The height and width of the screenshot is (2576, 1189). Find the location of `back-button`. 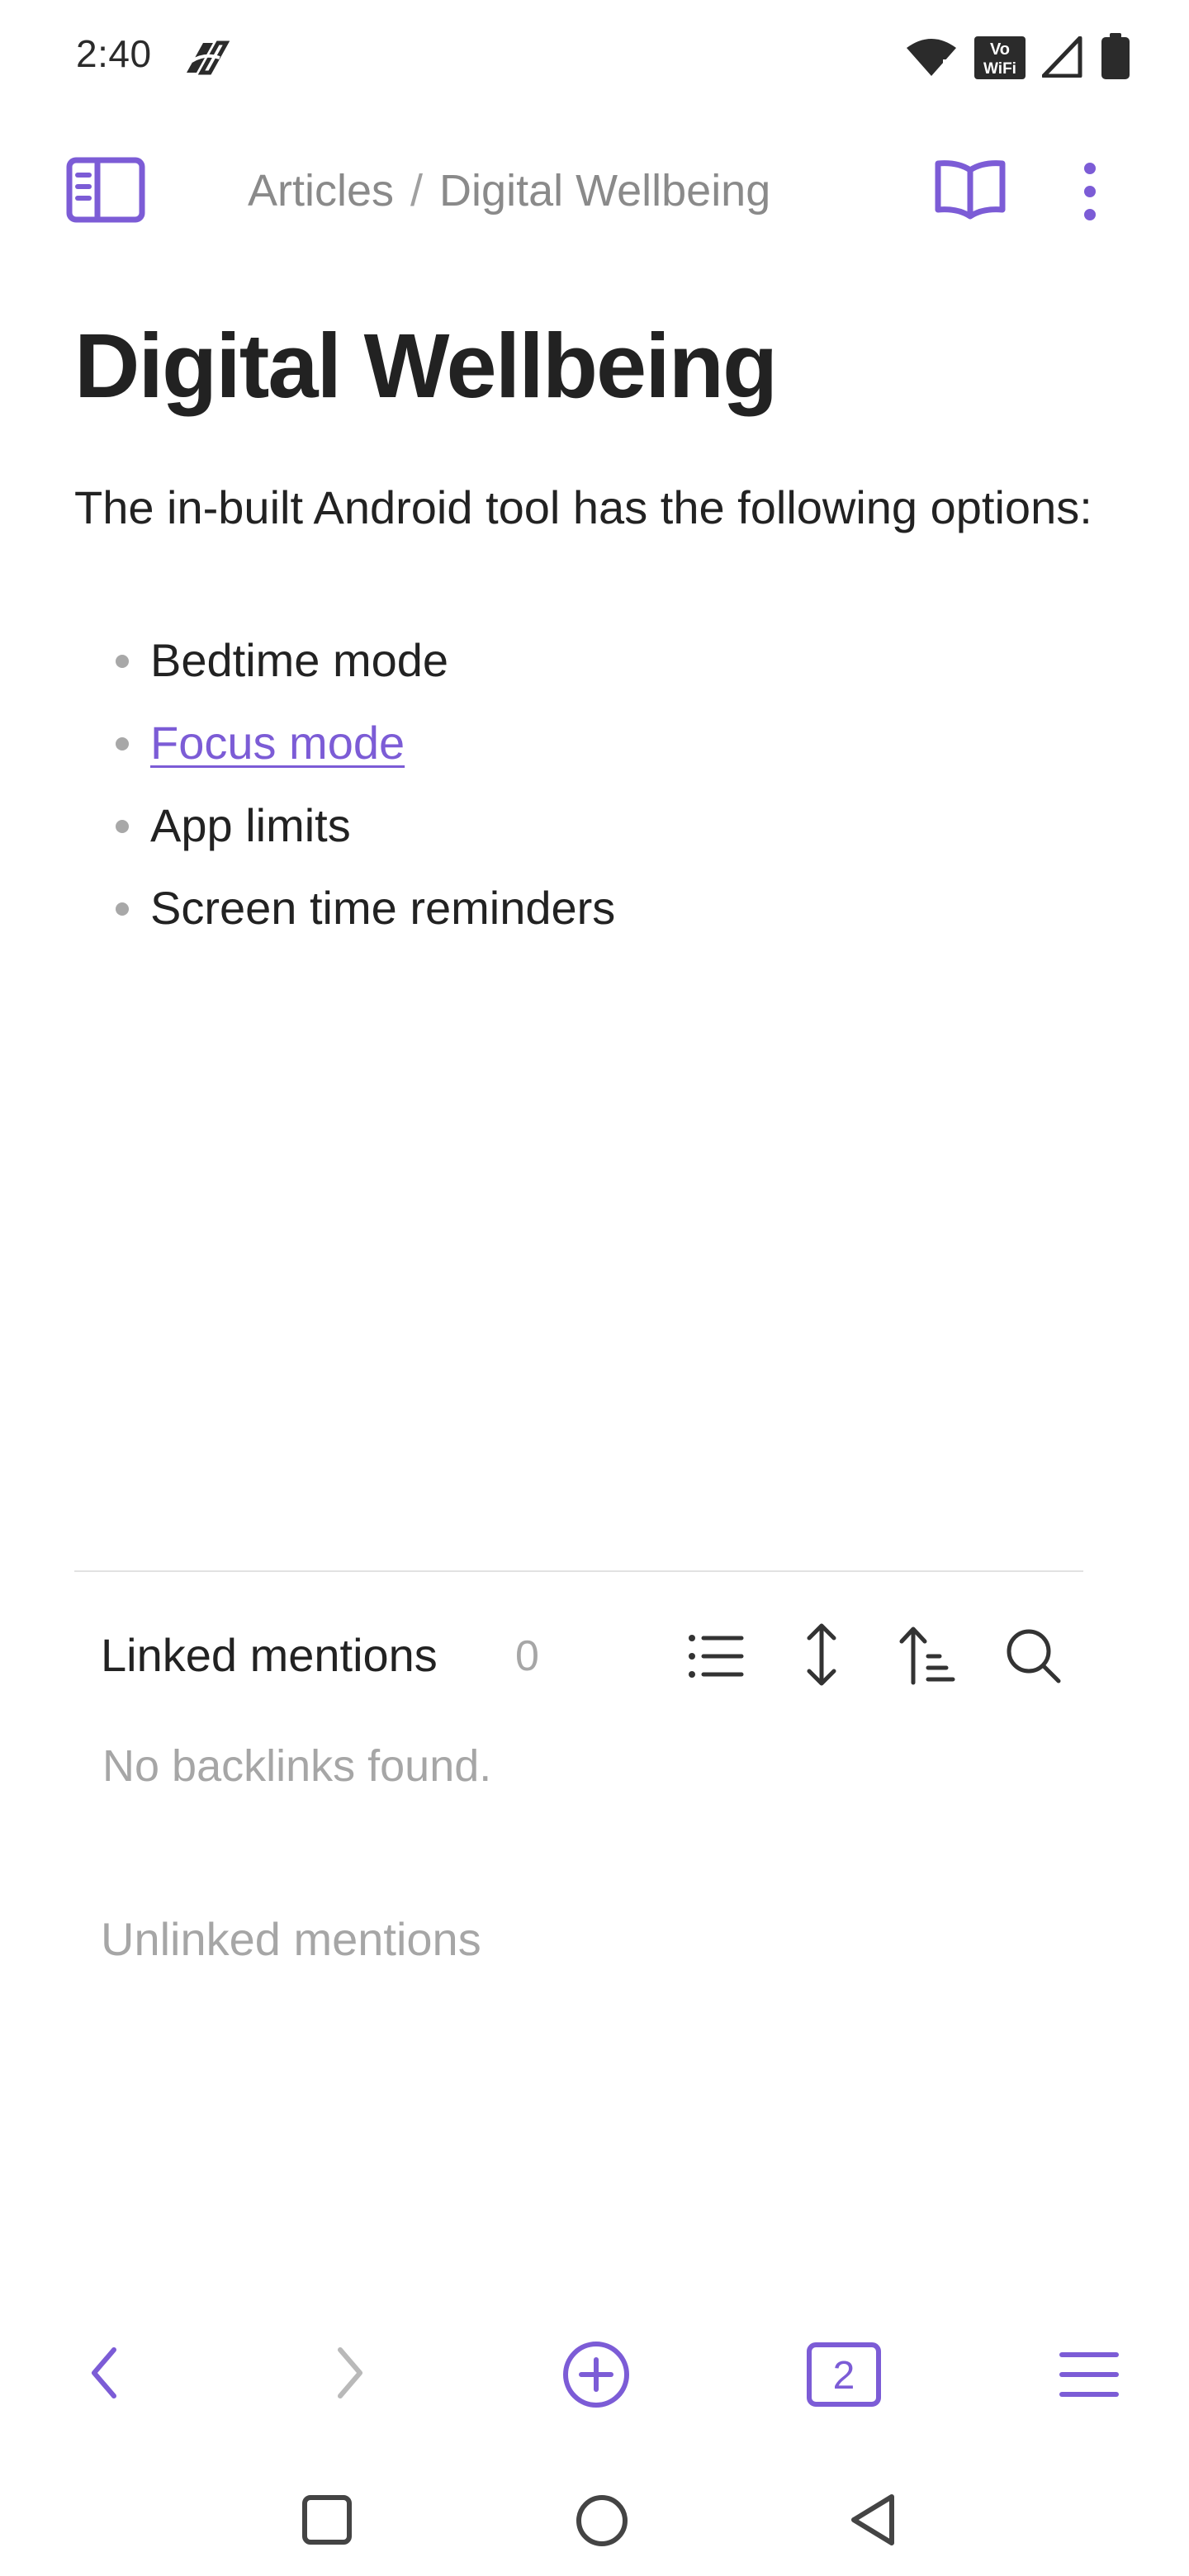

back-button is located at coordinates (104, 2373).